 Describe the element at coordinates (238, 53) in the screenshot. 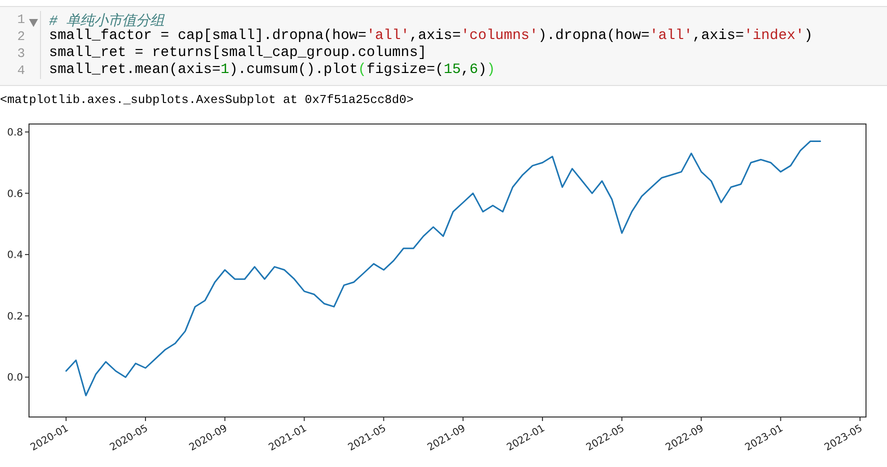

I see `code-line: small_ret = returns[small_cap_group.columns]` at that location.